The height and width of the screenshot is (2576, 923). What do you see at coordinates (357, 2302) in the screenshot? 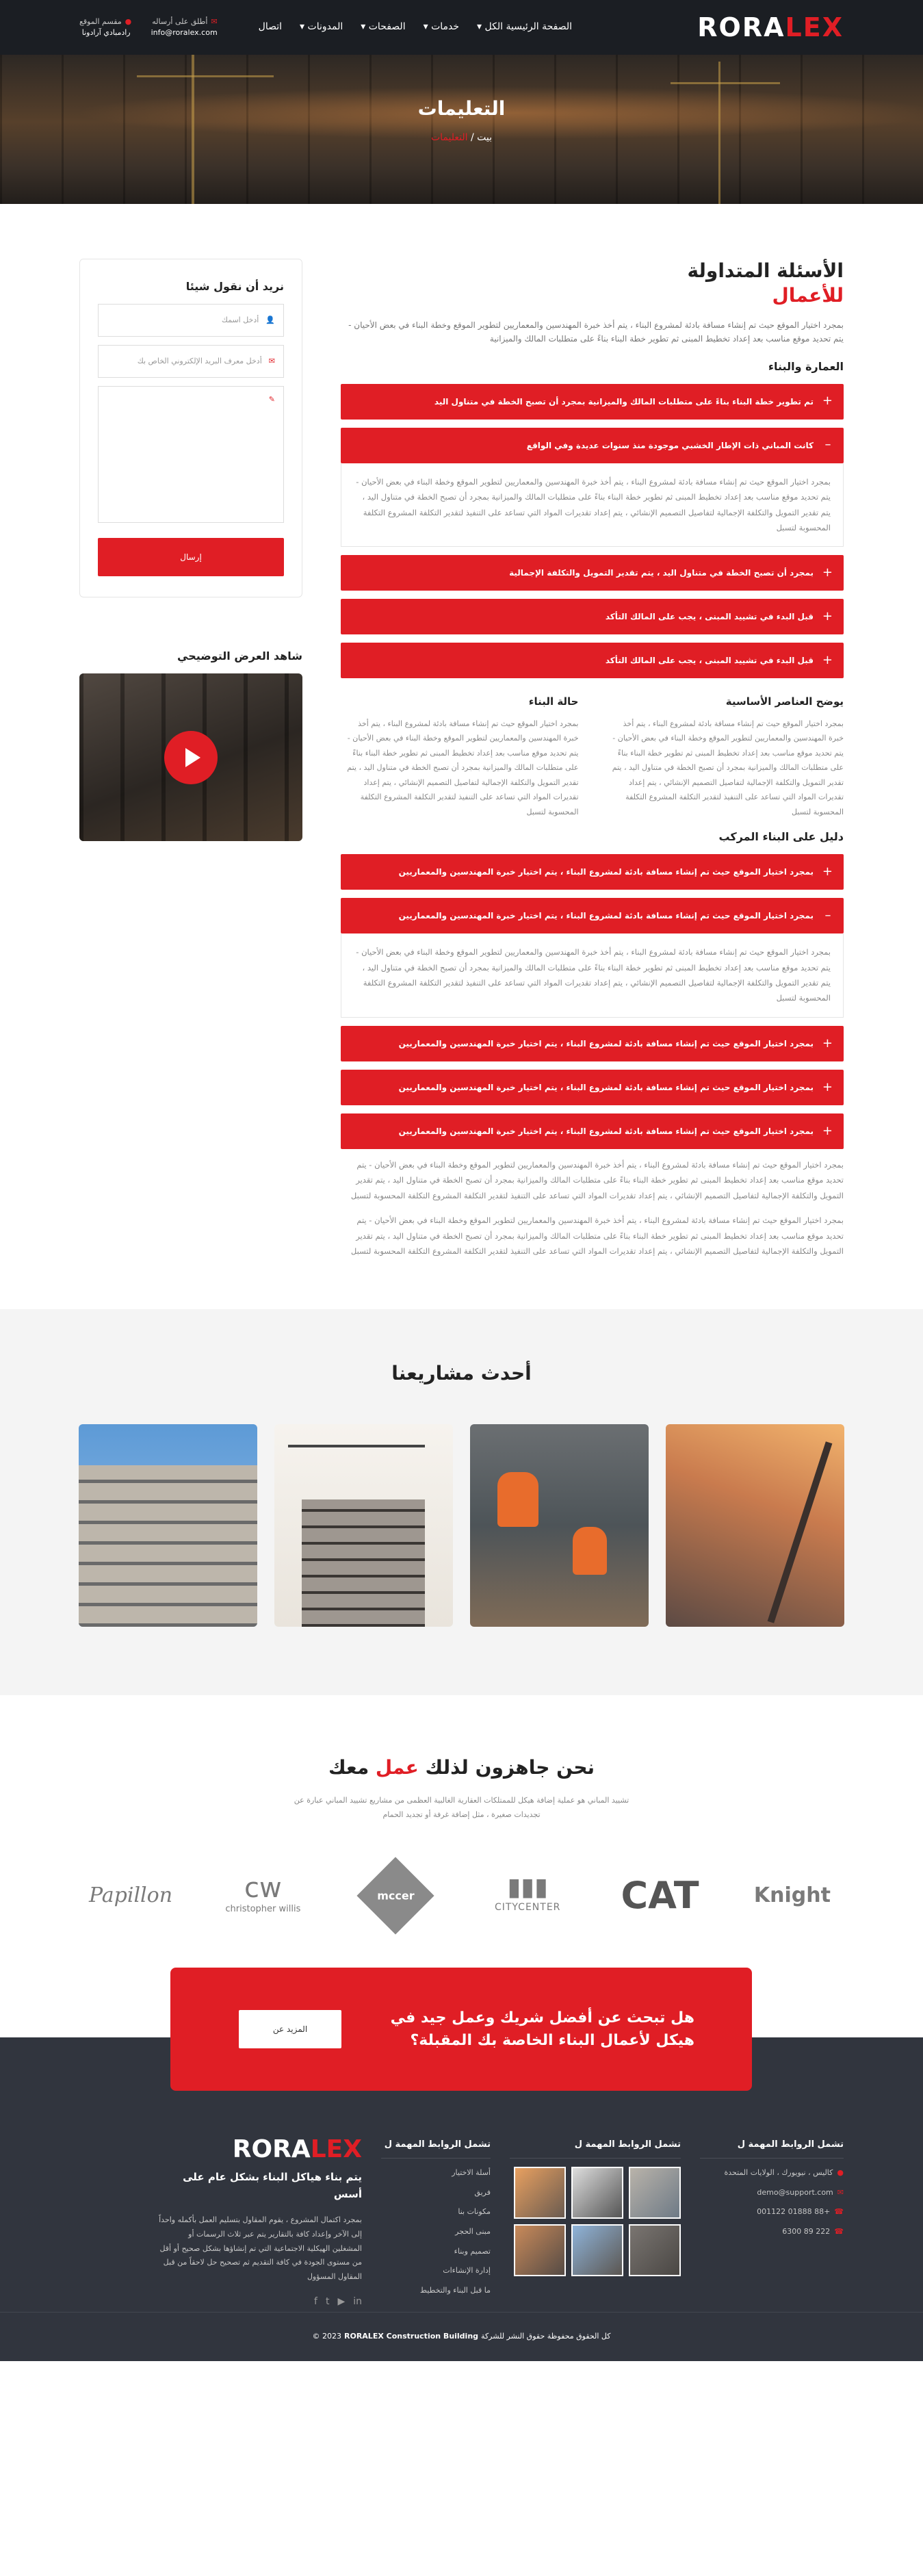
I see `linkedin-icon: in` at bounding box center [357, 2302].